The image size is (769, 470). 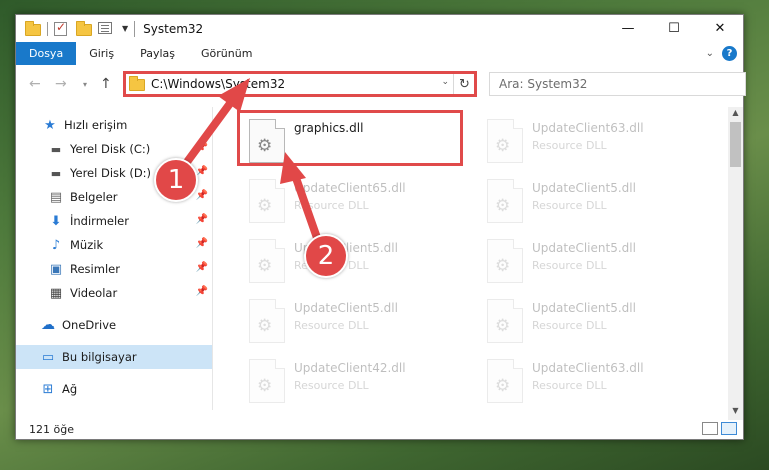 I want to click on maximize-button: ☐, so click(x=674, y=28).